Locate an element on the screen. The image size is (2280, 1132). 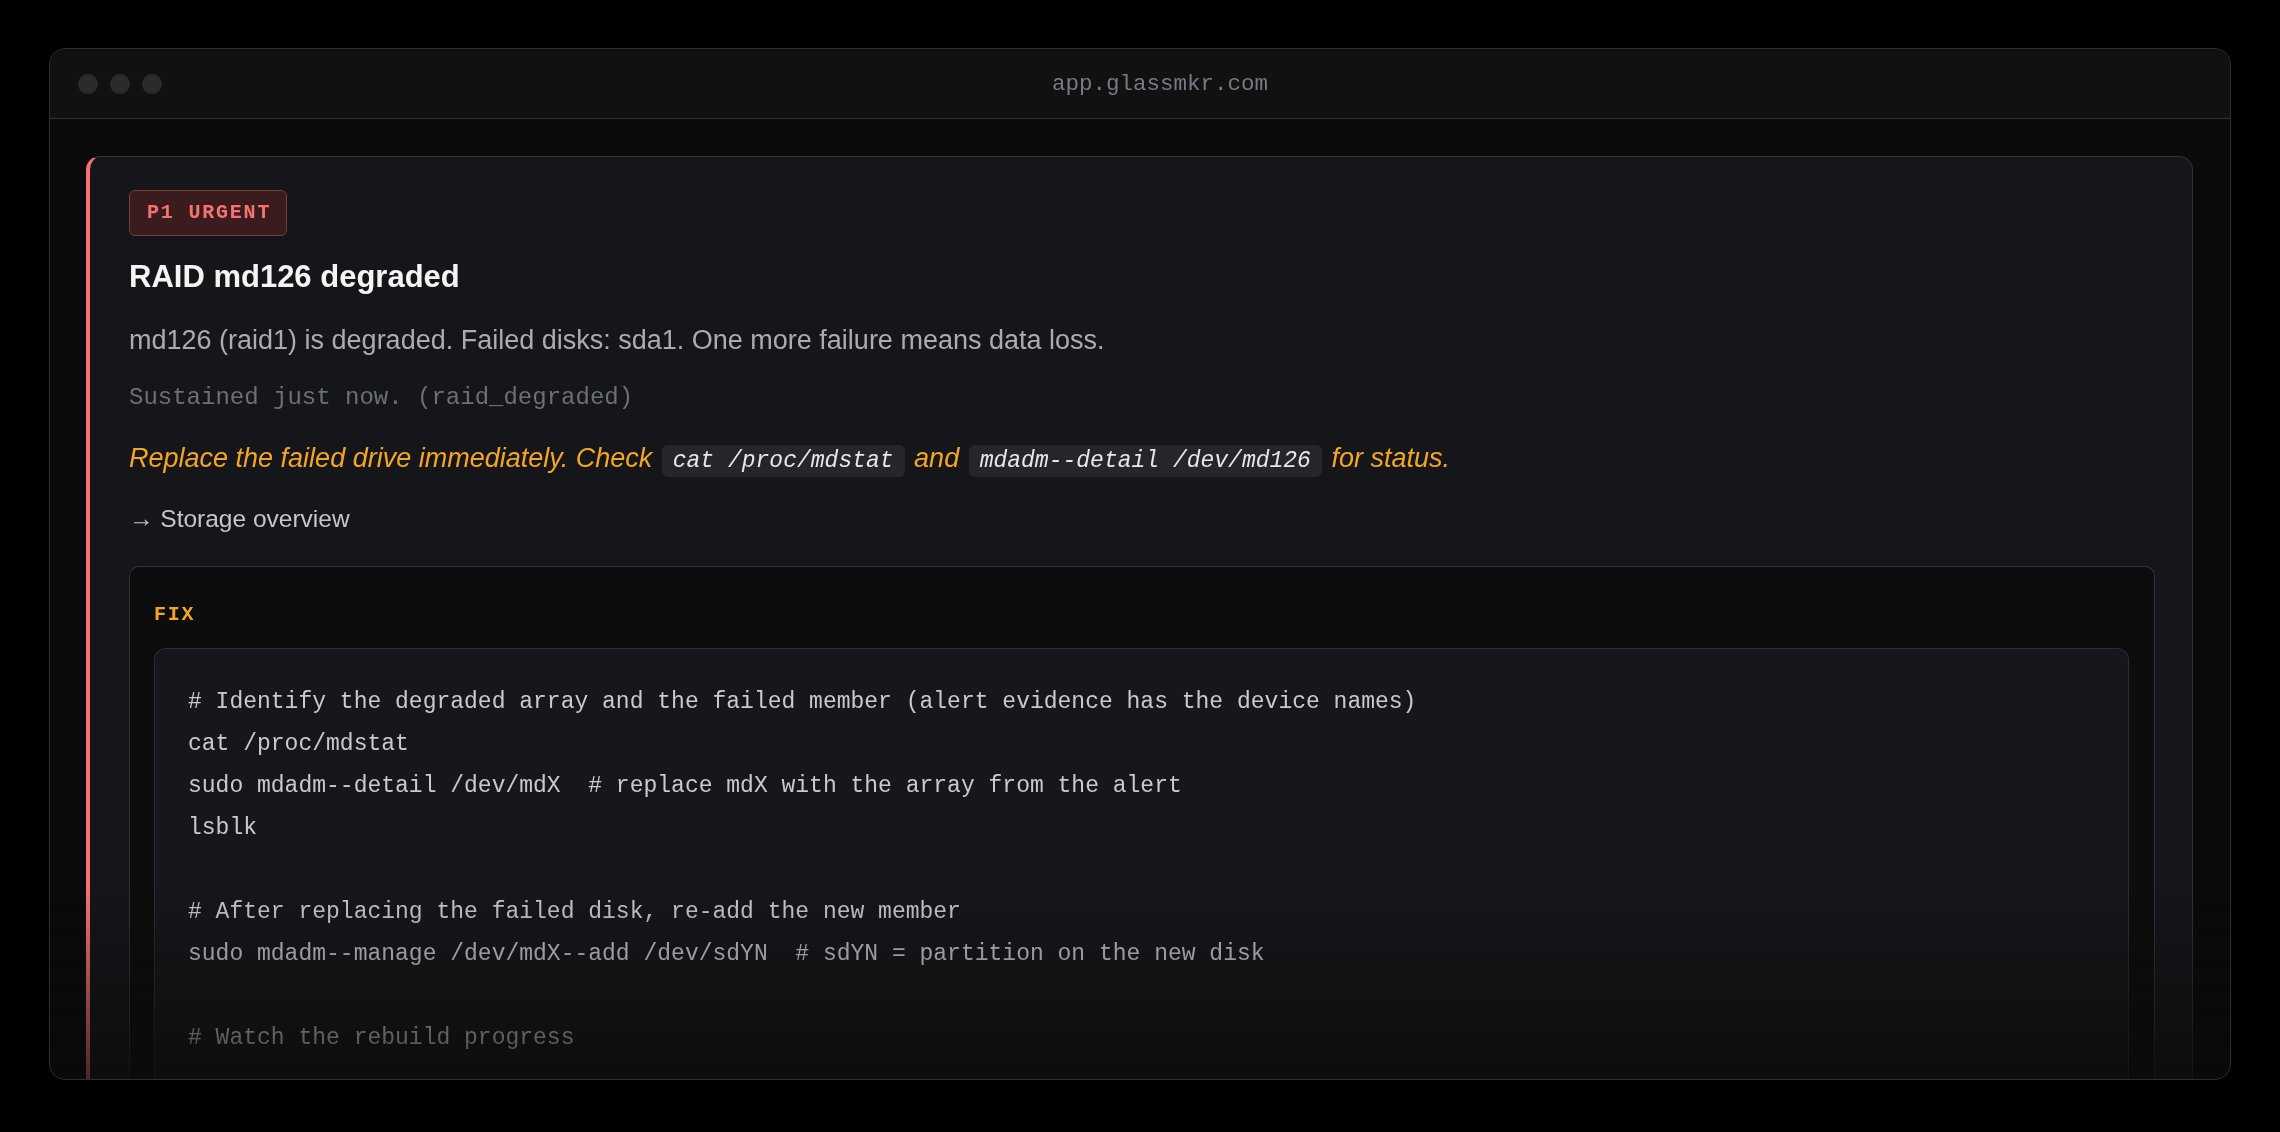
alert-meta-text: Sustained just now. (raid_degraded) is located at coordinates (381, 398).